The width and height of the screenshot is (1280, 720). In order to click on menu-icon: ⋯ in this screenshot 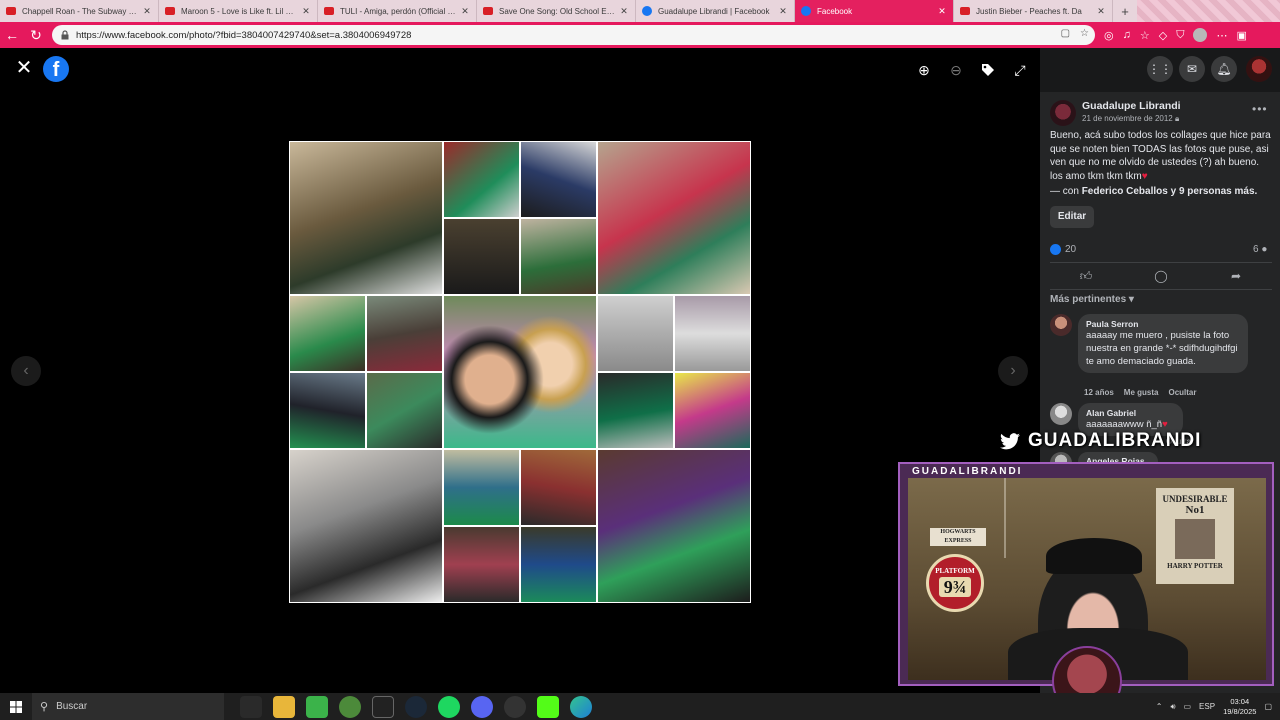, I will do `click(1221, 35)`.